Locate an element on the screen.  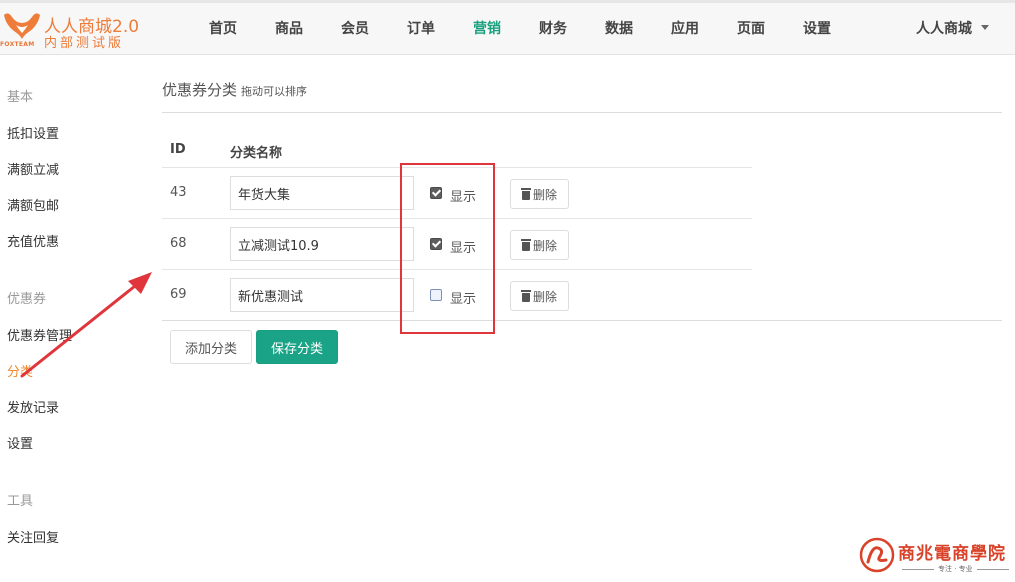
sidebar-item-deduction-settings: 抵扣设置 is located at coordinates (33, 132).